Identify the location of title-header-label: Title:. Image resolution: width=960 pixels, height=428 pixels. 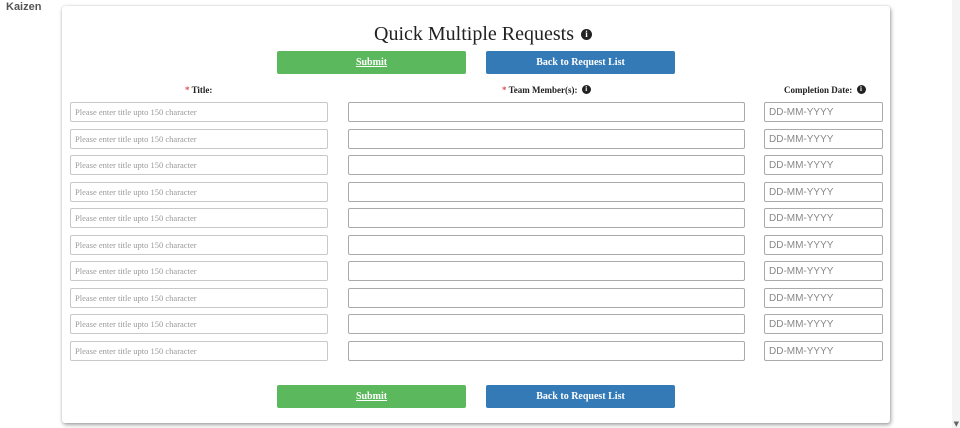
(202, 90).